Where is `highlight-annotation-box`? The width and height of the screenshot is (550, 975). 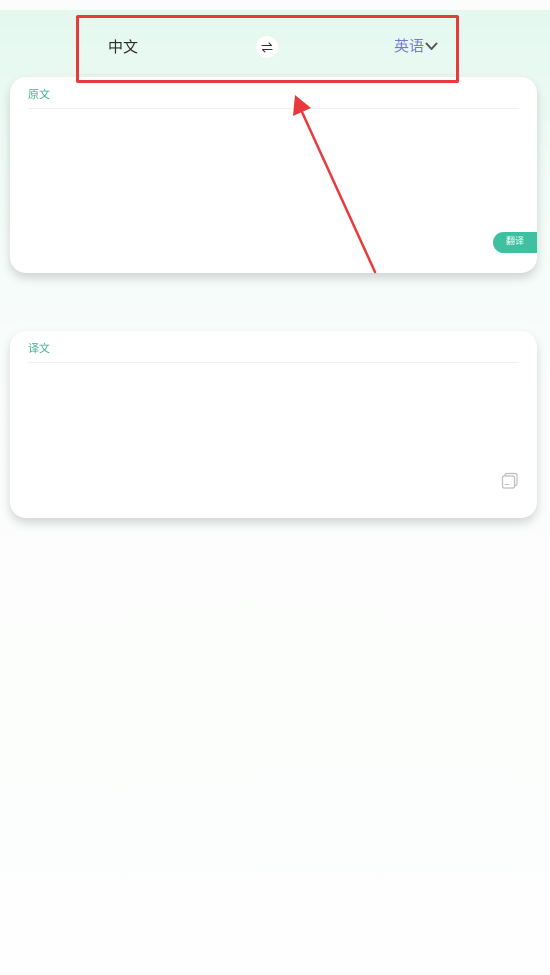 highlight-annotation-box is located at coordinates (267, 49).